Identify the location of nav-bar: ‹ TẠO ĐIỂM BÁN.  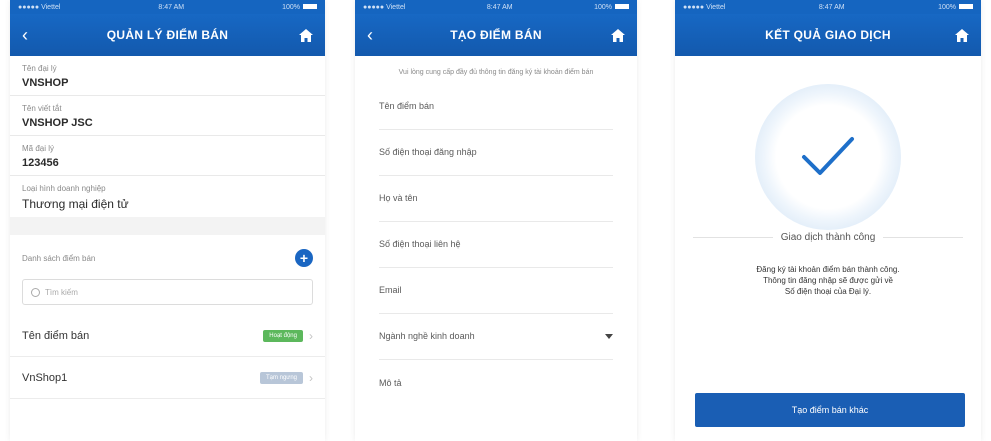
(496, 35).